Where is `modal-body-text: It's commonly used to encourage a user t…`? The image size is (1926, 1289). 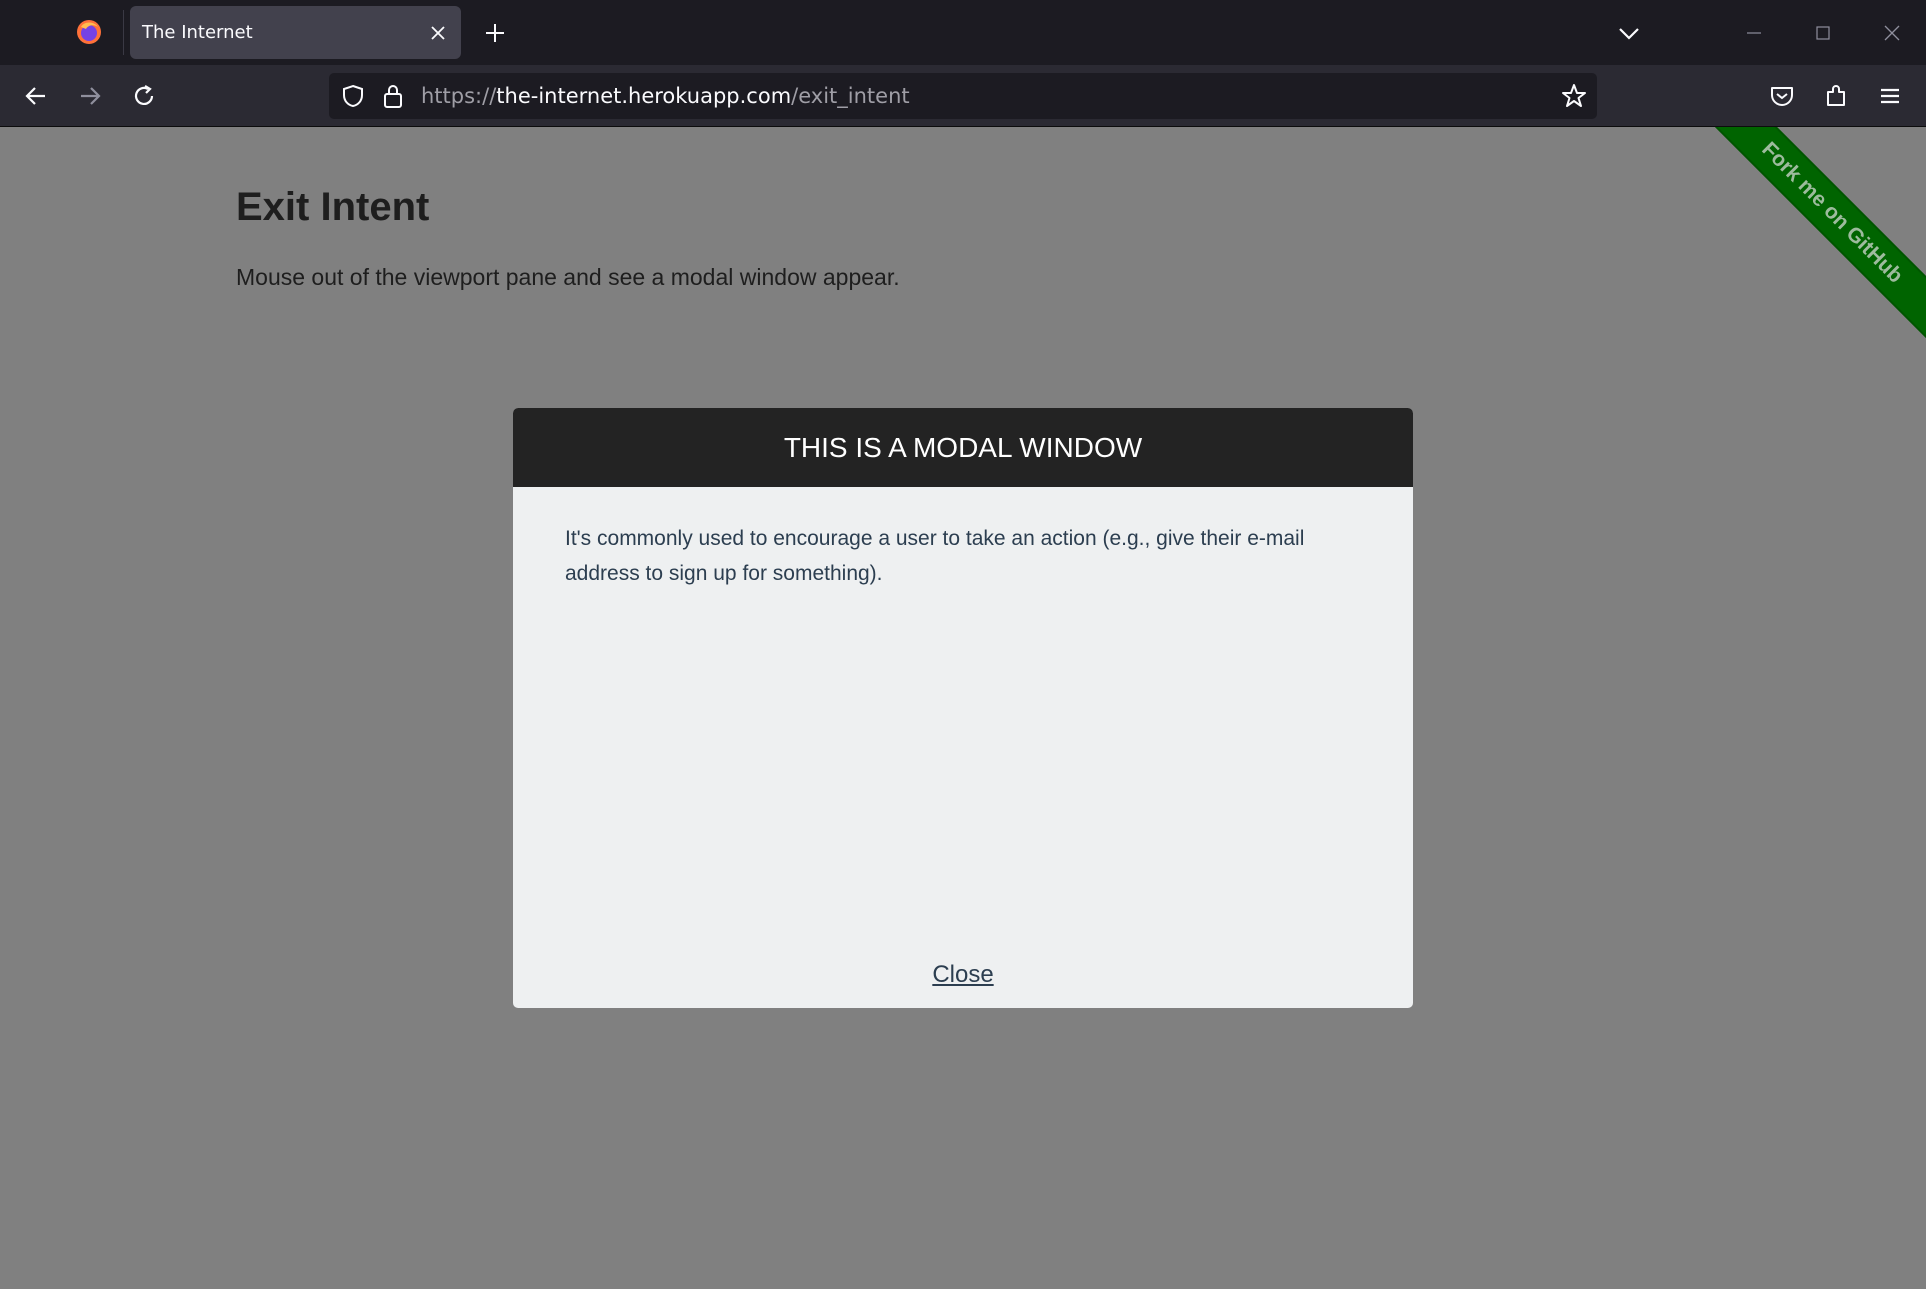
modal-body-text: It's commonly used to encourage a user t… is located at coordinates (935, 556).